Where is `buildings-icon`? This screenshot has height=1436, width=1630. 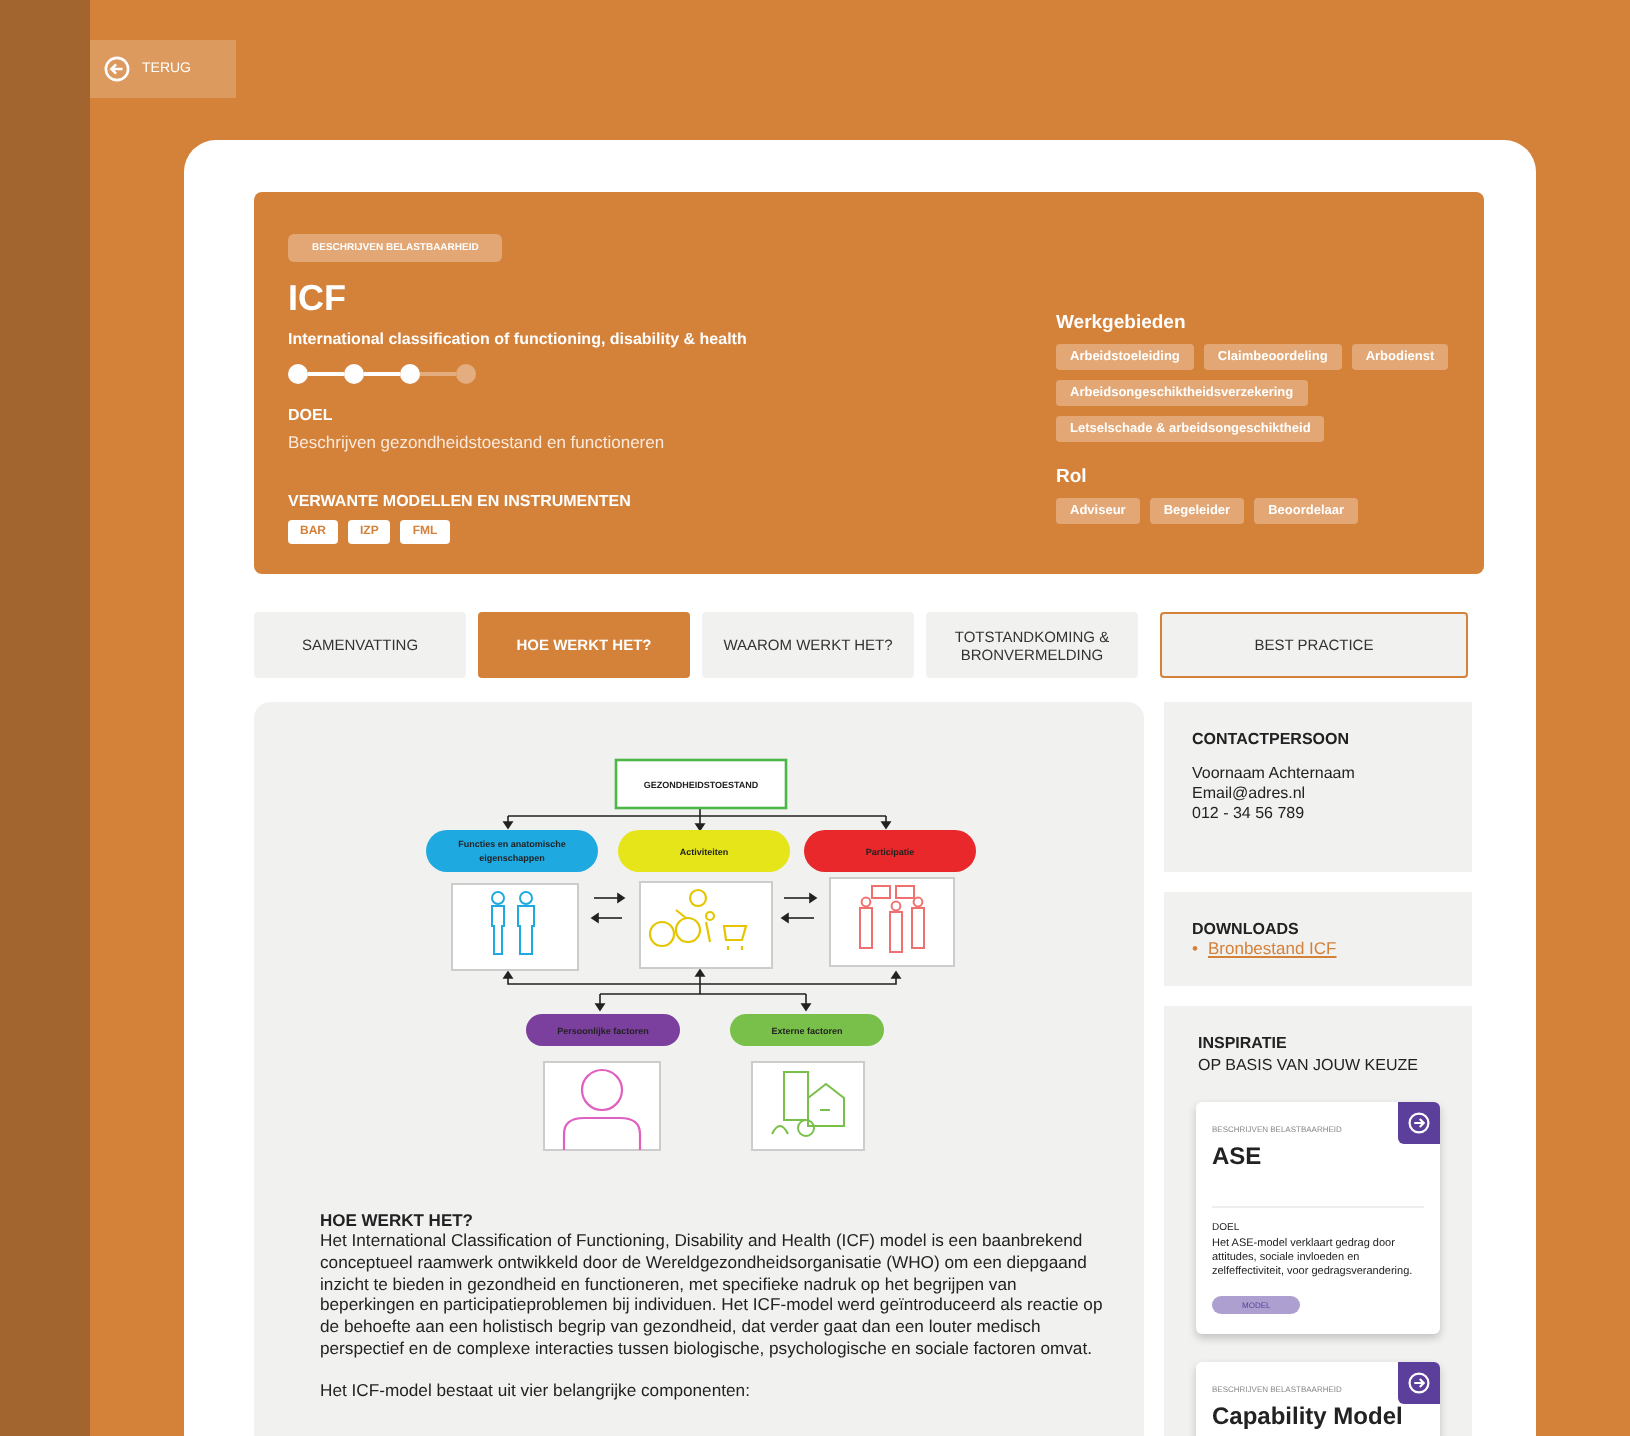
buildings-icon is located at coordinates (808, 1104).